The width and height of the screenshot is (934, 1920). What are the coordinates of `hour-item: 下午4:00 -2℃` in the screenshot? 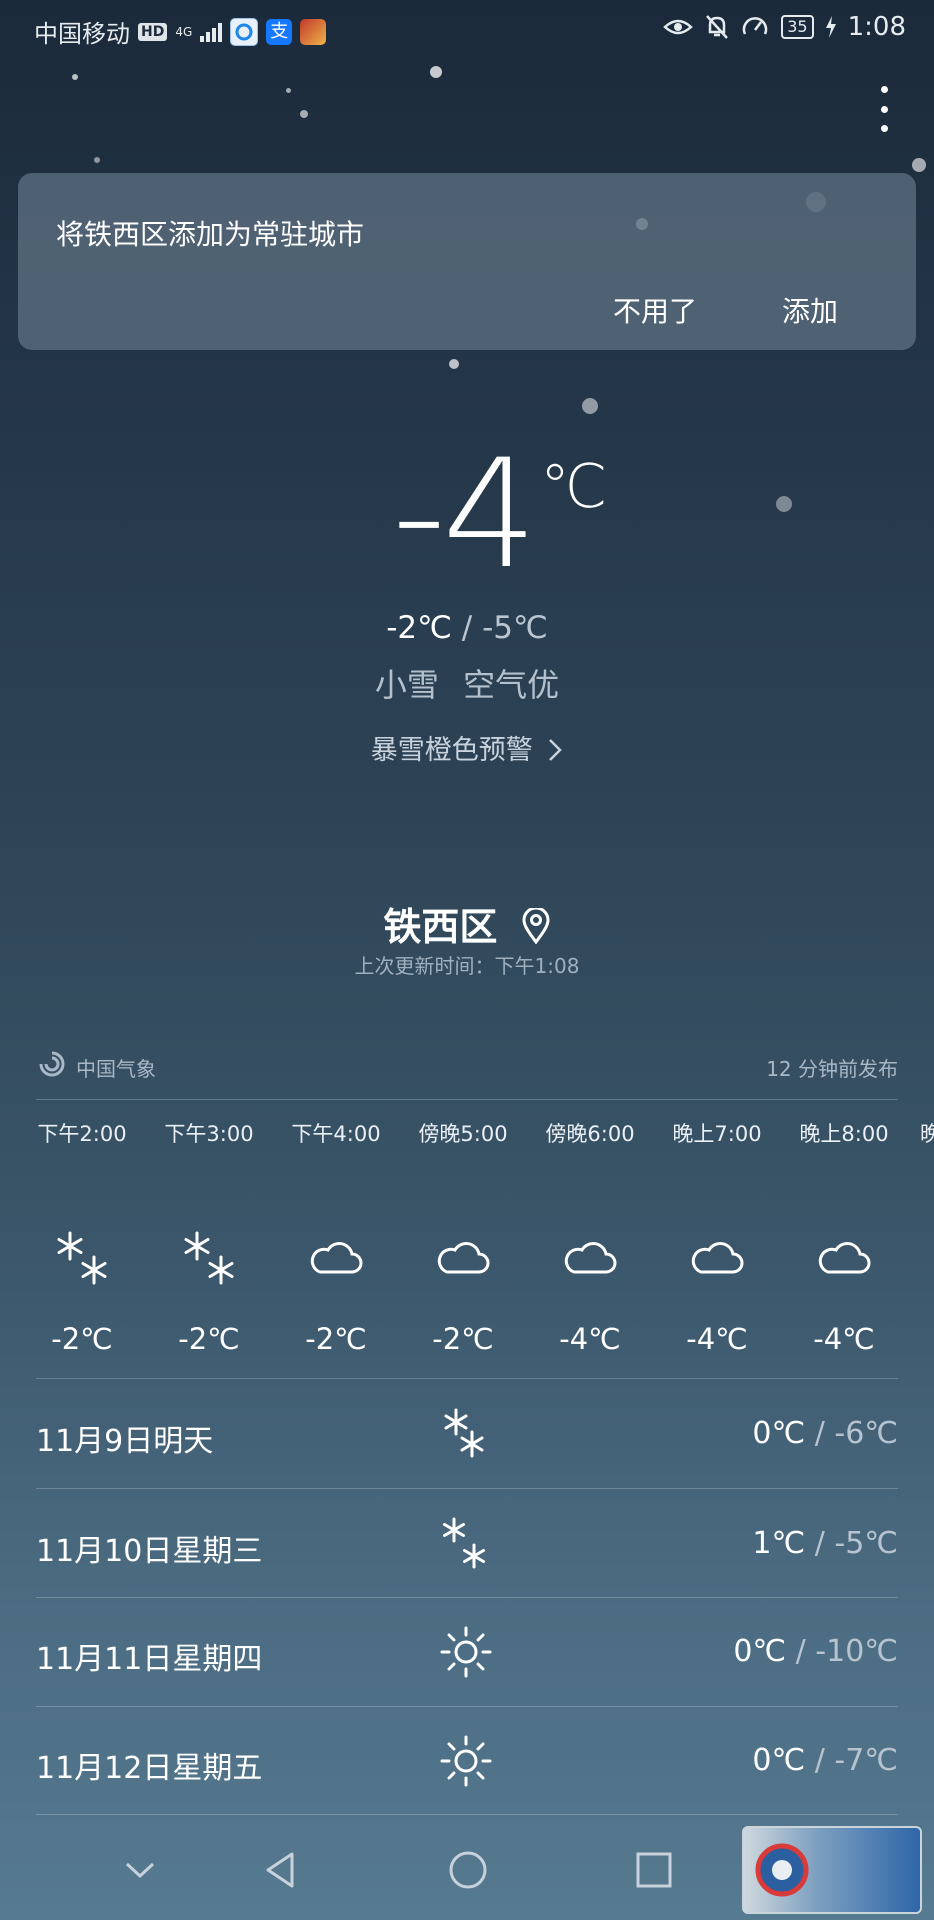 It's located at (336, 1237).